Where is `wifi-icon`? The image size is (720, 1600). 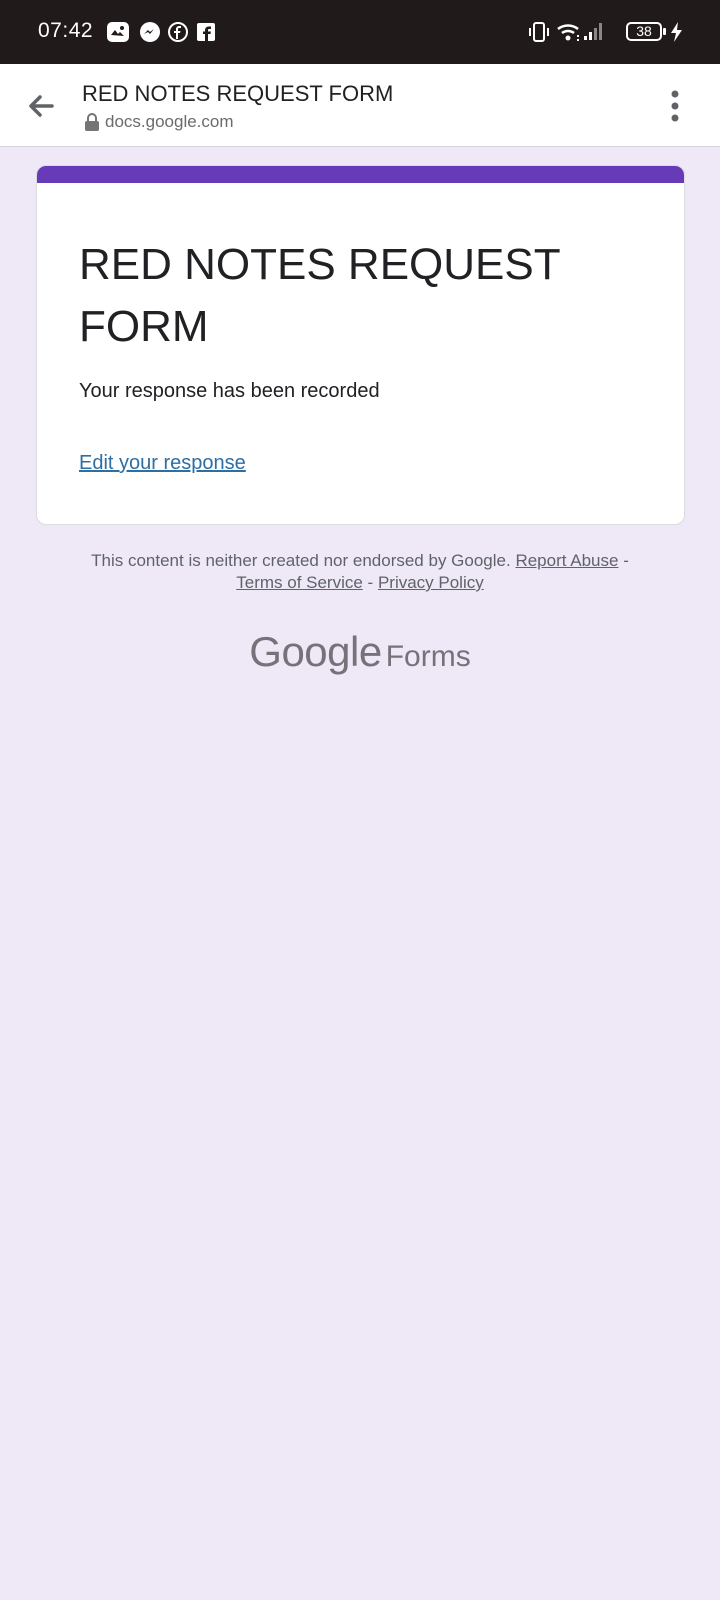
wifi-icon is located at coordinates (570, 34).